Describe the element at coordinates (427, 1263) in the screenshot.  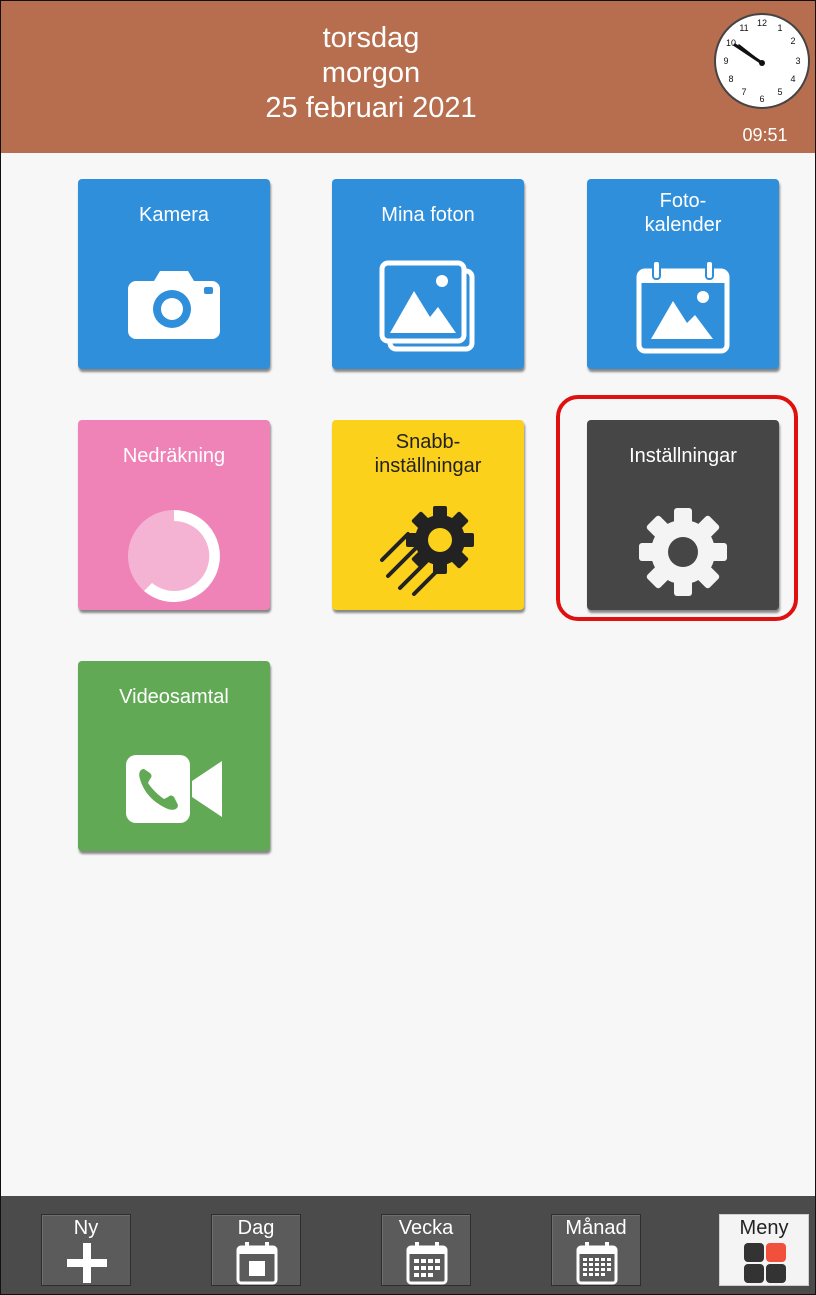
I see `week-calendar-icon` at that location.